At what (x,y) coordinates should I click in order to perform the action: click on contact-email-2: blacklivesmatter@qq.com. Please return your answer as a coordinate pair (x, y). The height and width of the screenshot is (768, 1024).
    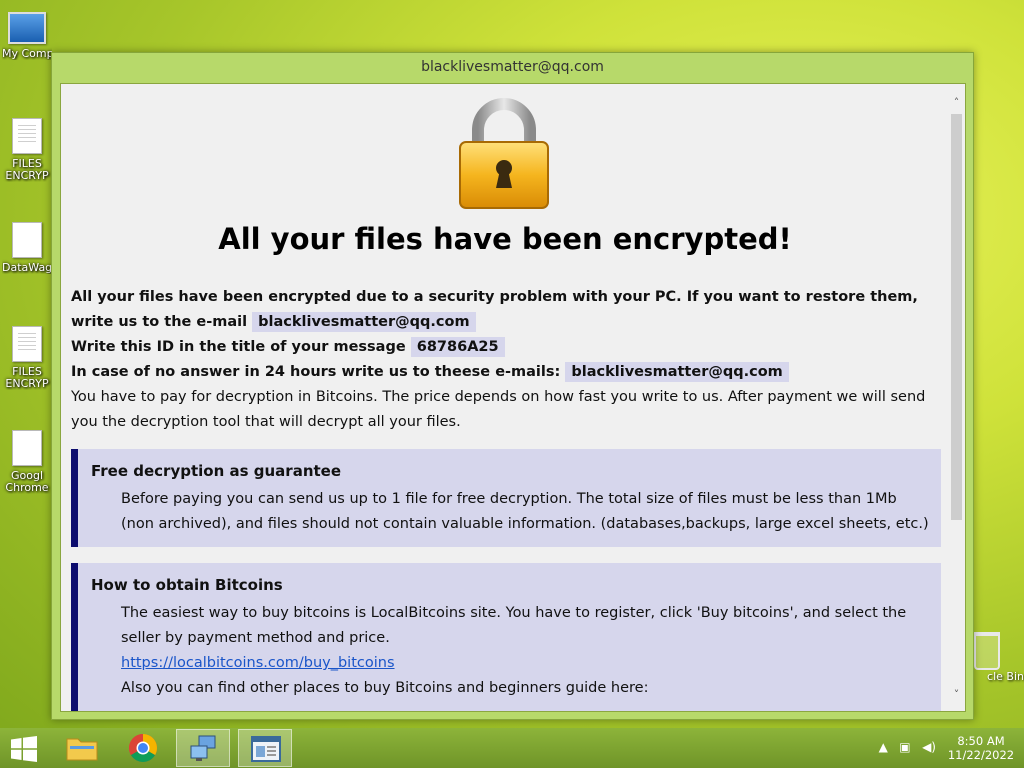
    Looking at the image, I should click on (677, 372).